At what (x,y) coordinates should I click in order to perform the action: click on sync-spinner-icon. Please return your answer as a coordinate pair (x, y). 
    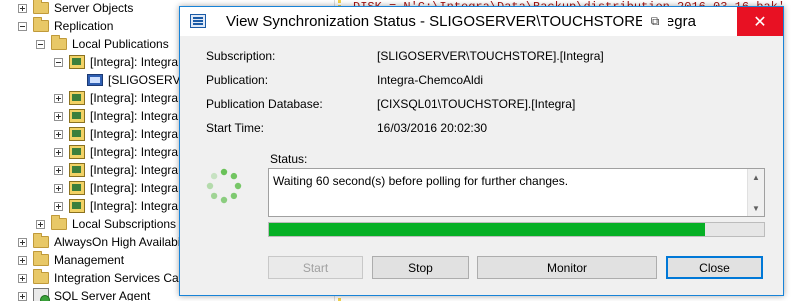
    Looking at the image, I should click on (224, 186).